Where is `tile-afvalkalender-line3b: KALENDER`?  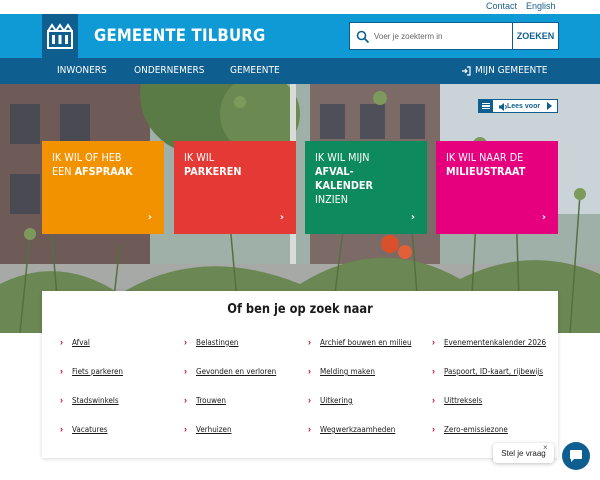
tile-afvalkalender-line3b: KALENDER is located at coordinates (344, 185).